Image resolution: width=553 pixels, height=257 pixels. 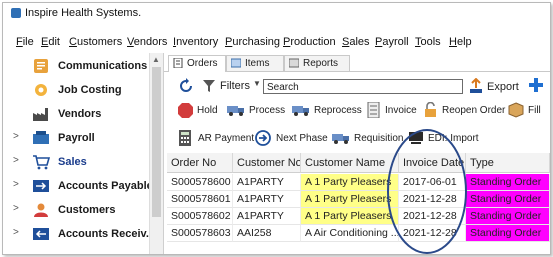 I want to click on chevron-down-icon: ▼, so click(x=257, y=83).